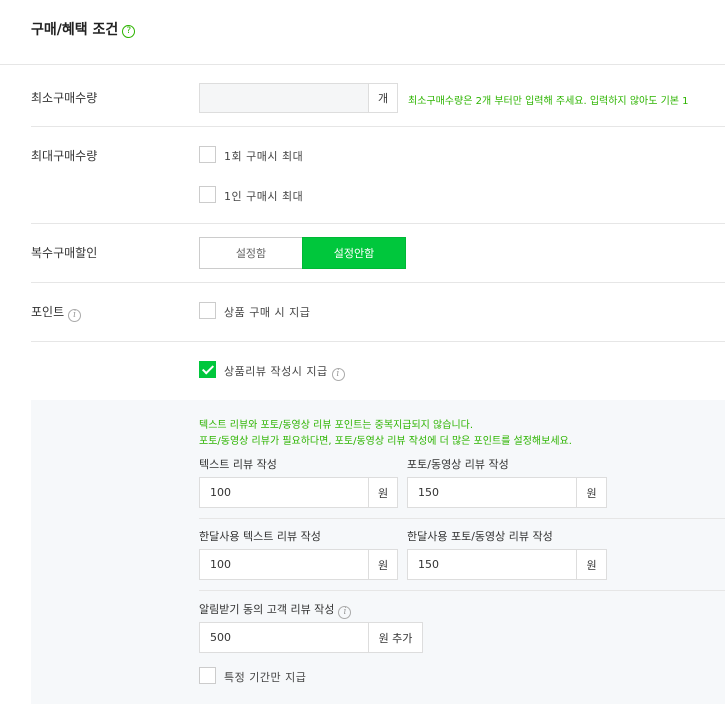  Describe the element at coordinates (276, 371) in the screenshot. I see `review-points-label-text: 상품리뷰 작성시 지급` at that location.